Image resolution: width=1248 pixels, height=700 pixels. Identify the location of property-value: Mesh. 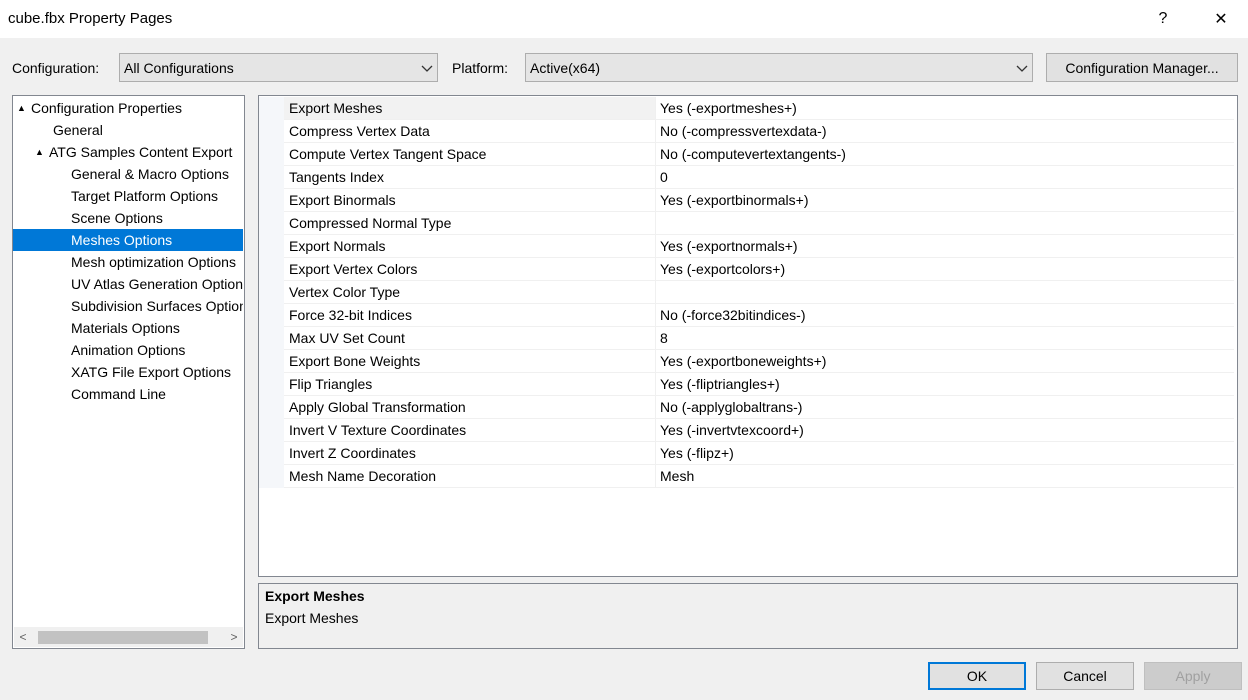
(945, 476).